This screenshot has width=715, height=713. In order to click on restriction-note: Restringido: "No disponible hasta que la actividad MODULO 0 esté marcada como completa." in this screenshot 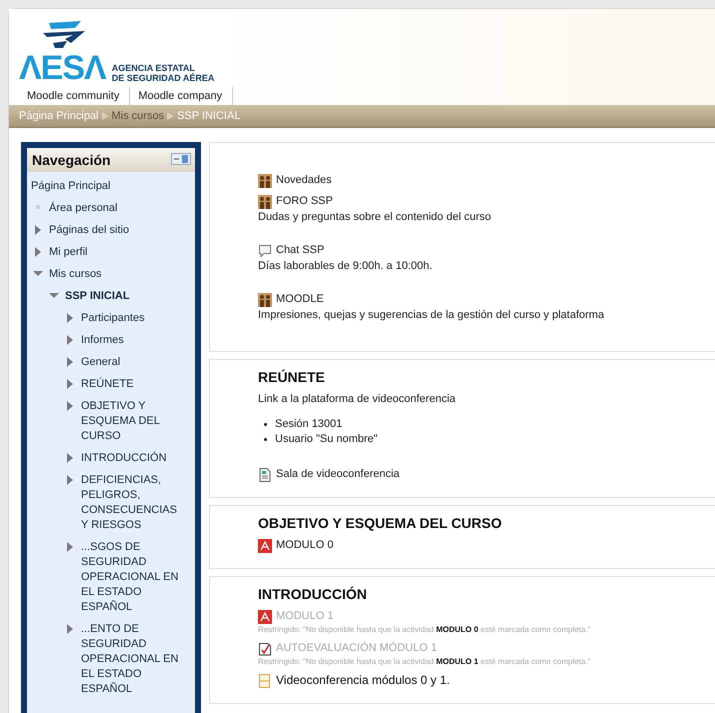, I will do `click(425, 630)`.